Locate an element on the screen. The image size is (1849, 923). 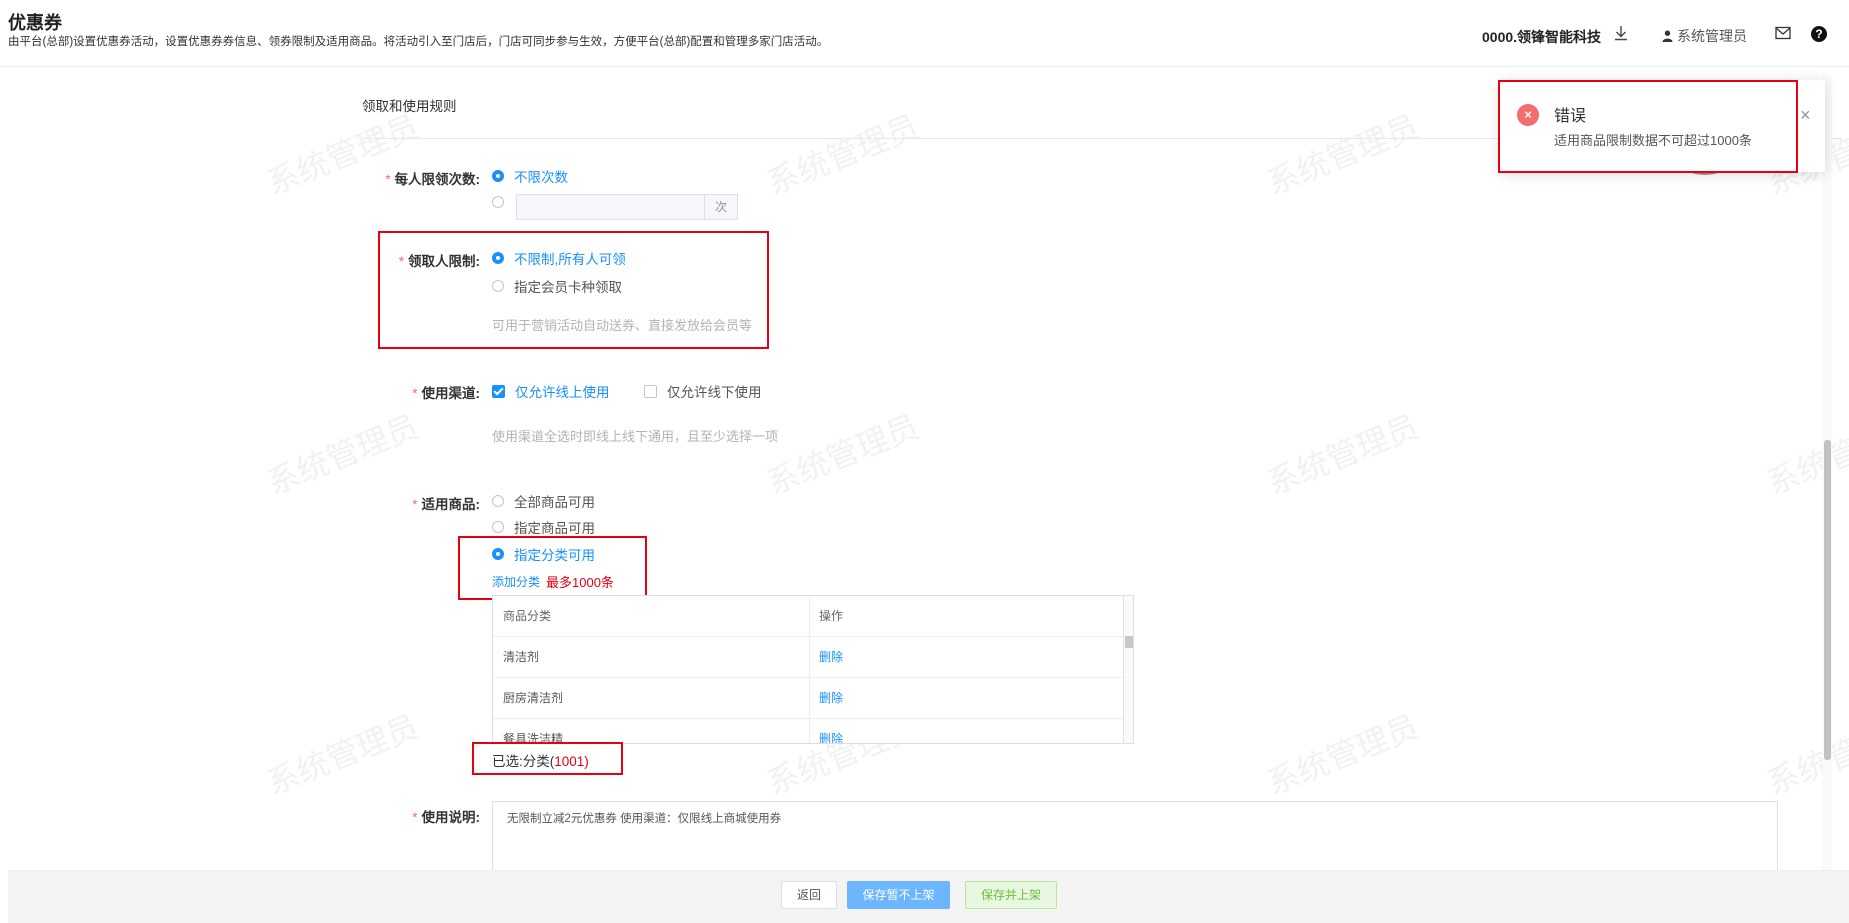
download-icon is located at coordinates (1621, 33).